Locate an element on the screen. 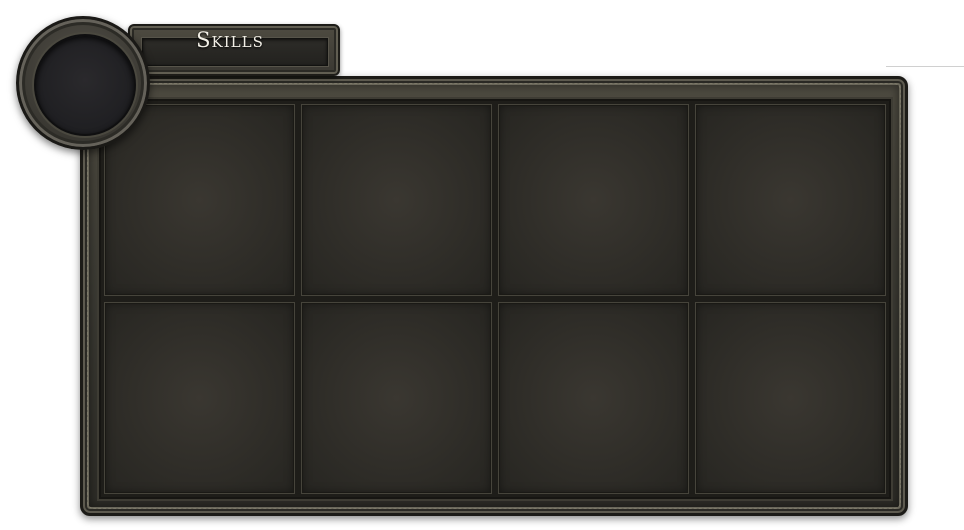 This screenshot has height=530, width=964. title-plate: Skills is located at coordinates (234, 50).